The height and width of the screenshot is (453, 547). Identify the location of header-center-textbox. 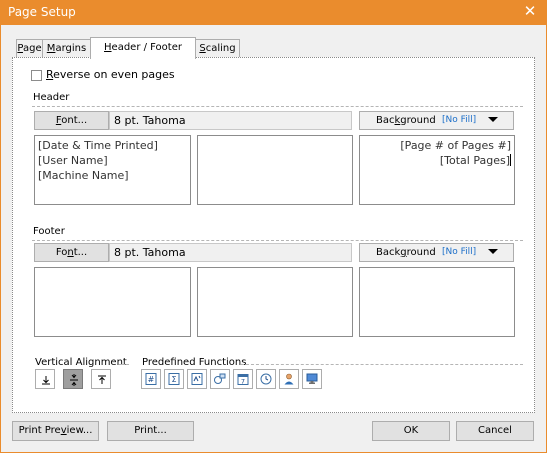
(275, 170).